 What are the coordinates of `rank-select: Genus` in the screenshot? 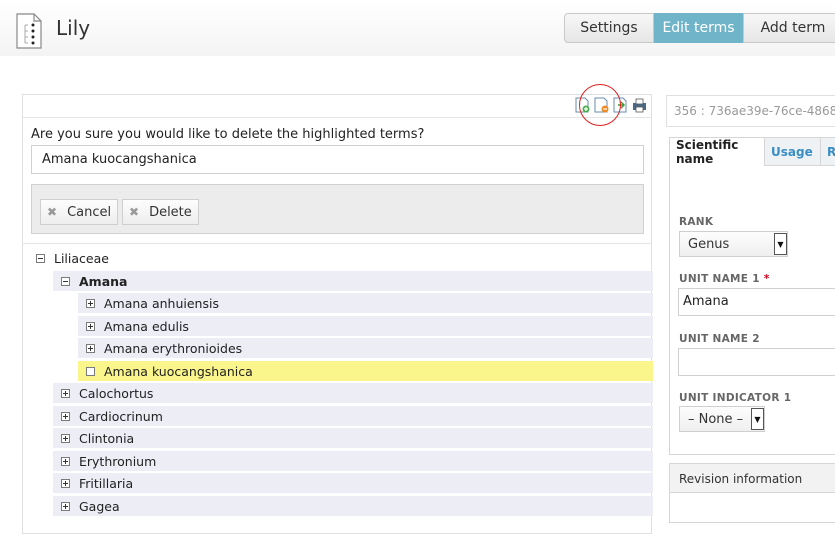 It's located at (733, 244).